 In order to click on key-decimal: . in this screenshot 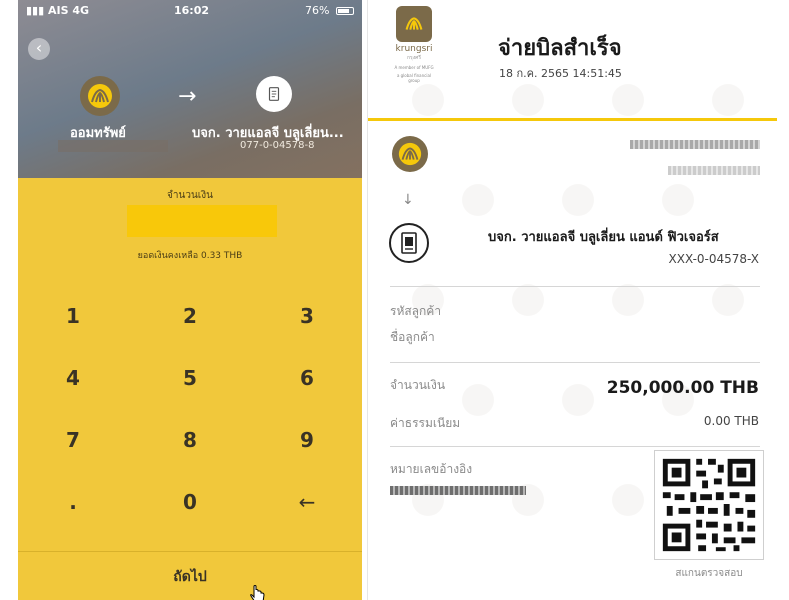, I will do `click(73, 502)`.